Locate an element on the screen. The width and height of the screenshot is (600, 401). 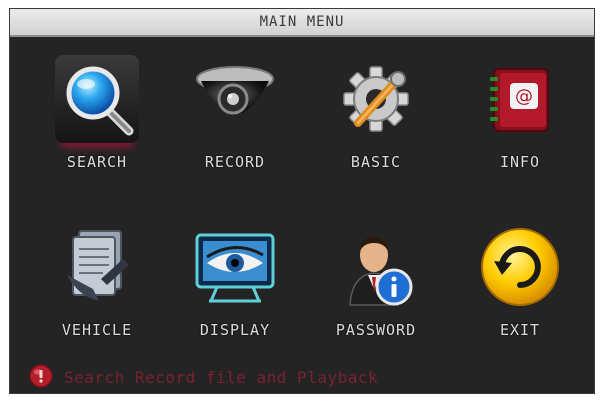
gear-wrench-icon is located at coordinates (376, 99).